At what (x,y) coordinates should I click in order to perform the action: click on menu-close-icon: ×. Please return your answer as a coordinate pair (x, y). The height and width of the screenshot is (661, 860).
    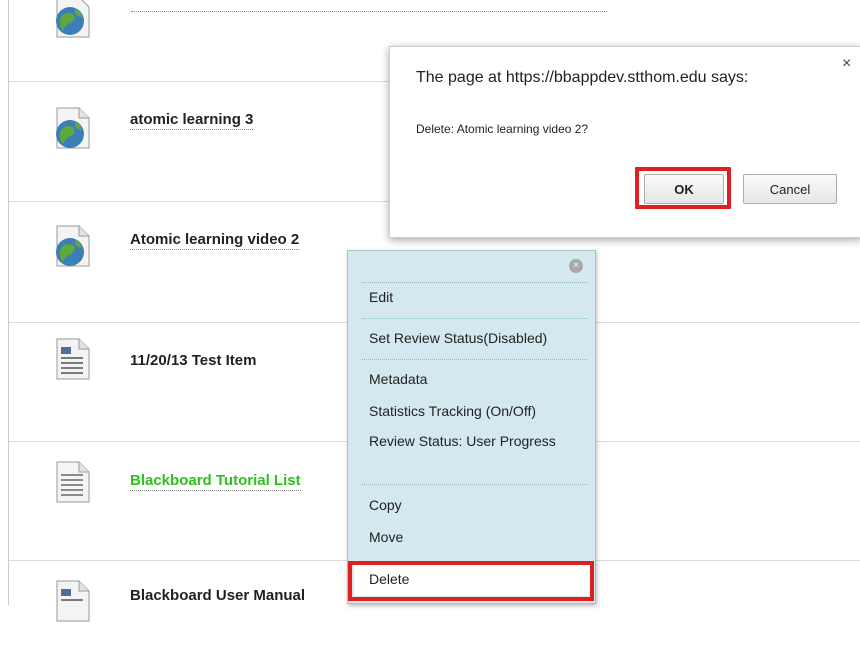
    Looking at the image, I should click on (576, 266).